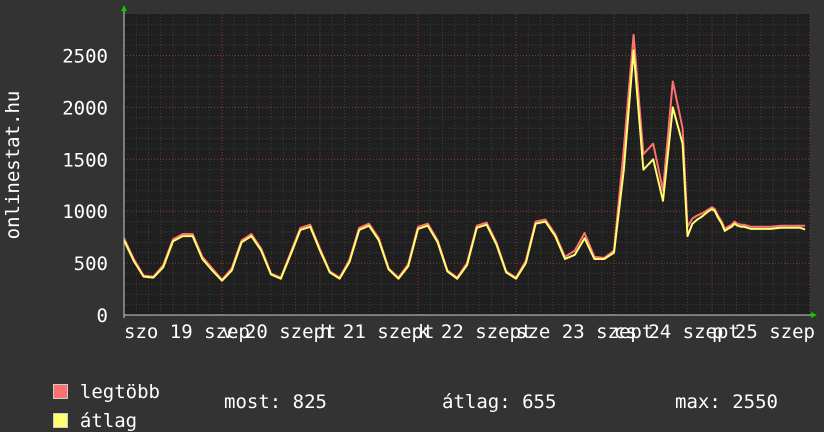  What do you see at coordinates (814, 315) in the screenshot?
I see `x-axis-arrow` at bounding box center [814, 315].